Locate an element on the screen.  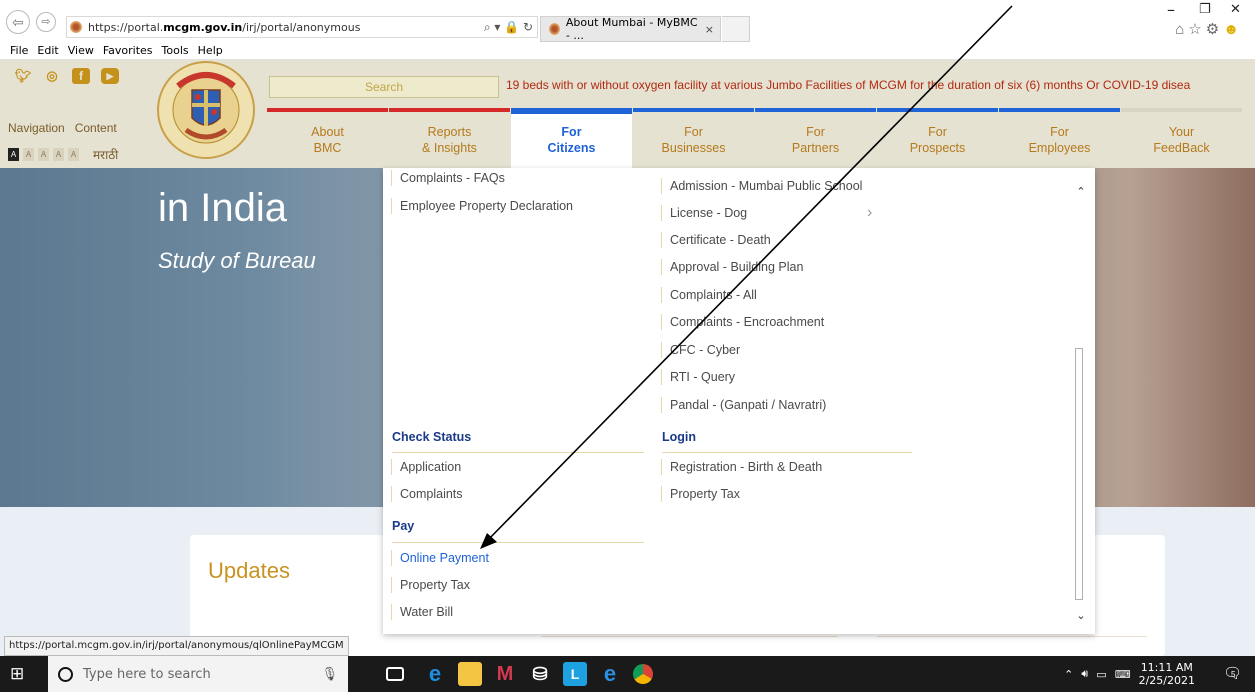
tab-label-line1: For is located at coordinates (815, 132).